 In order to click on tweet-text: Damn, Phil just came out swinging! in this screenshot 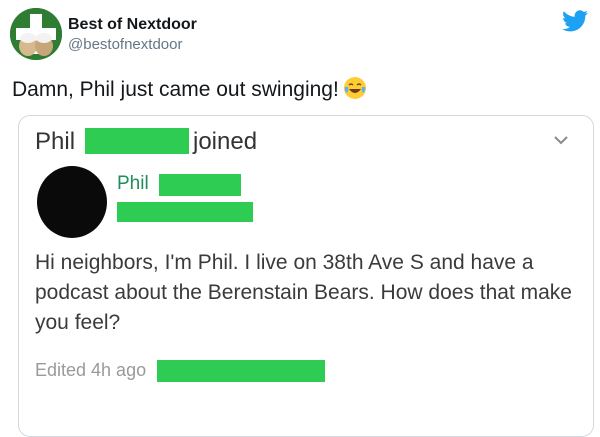, I will do `click(189, 90)`.